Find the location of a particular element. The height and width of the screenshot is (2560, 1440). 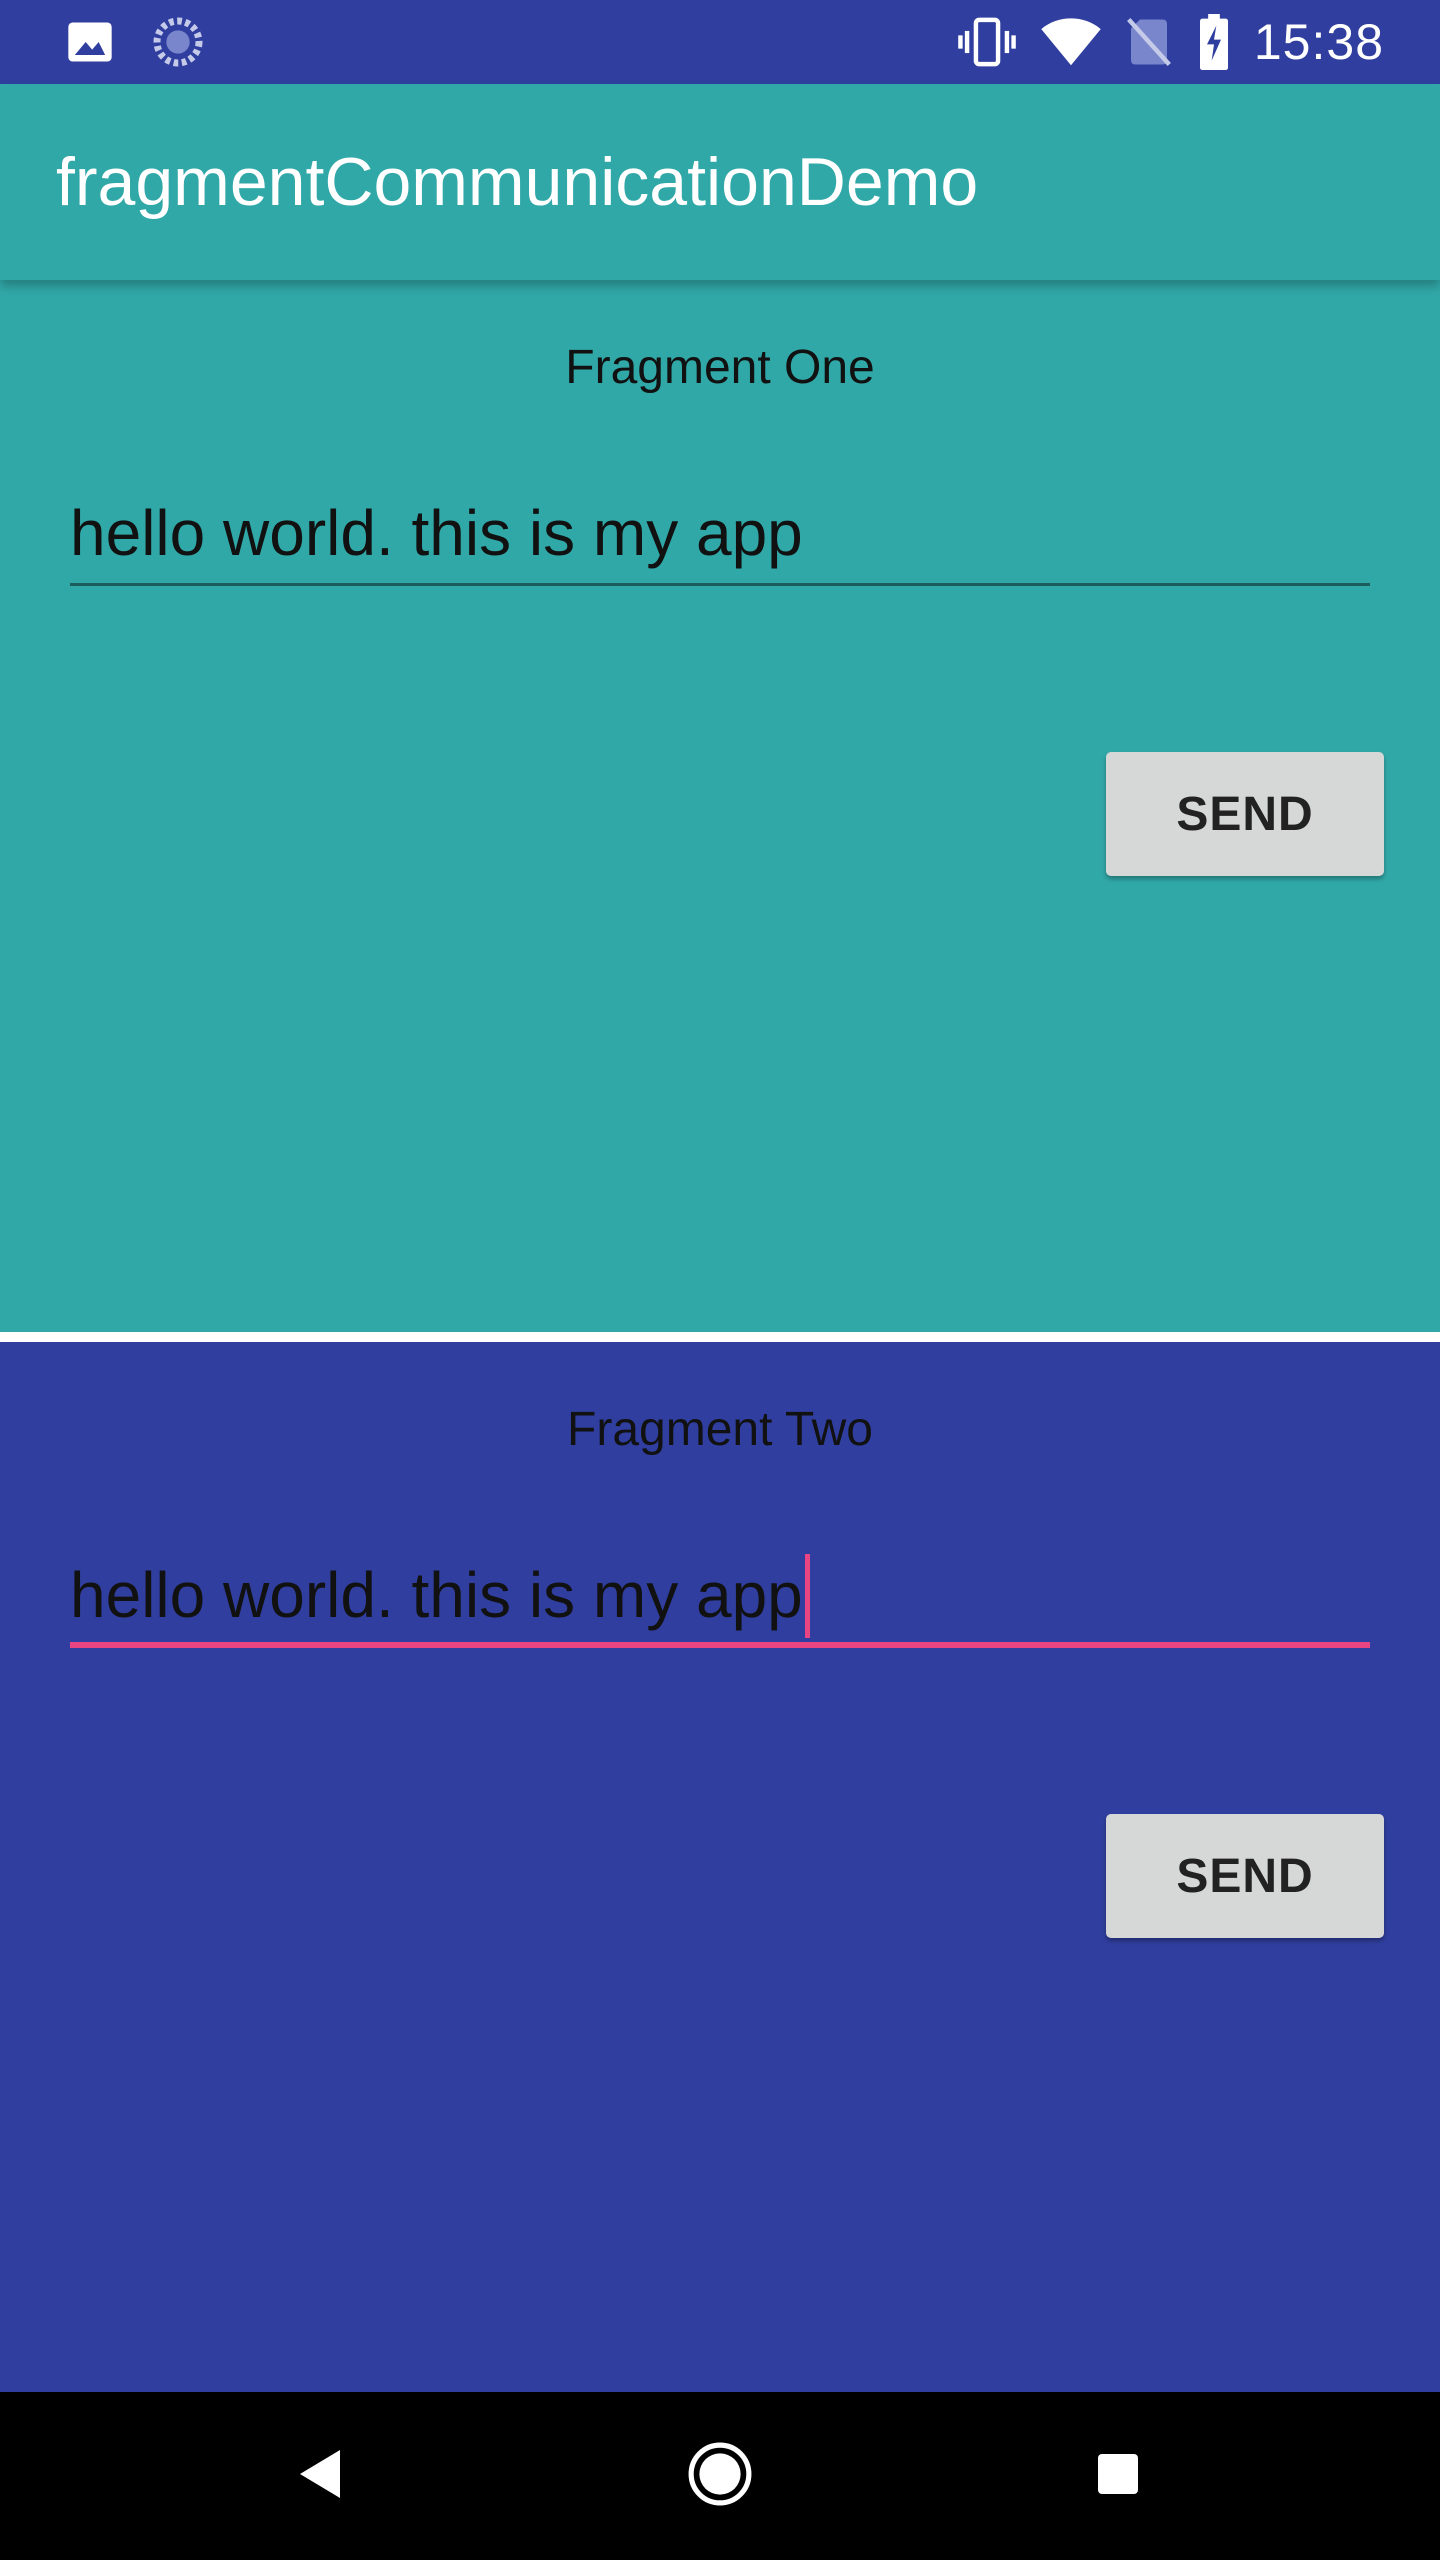

back-button is located at coordinates (320, 2476).